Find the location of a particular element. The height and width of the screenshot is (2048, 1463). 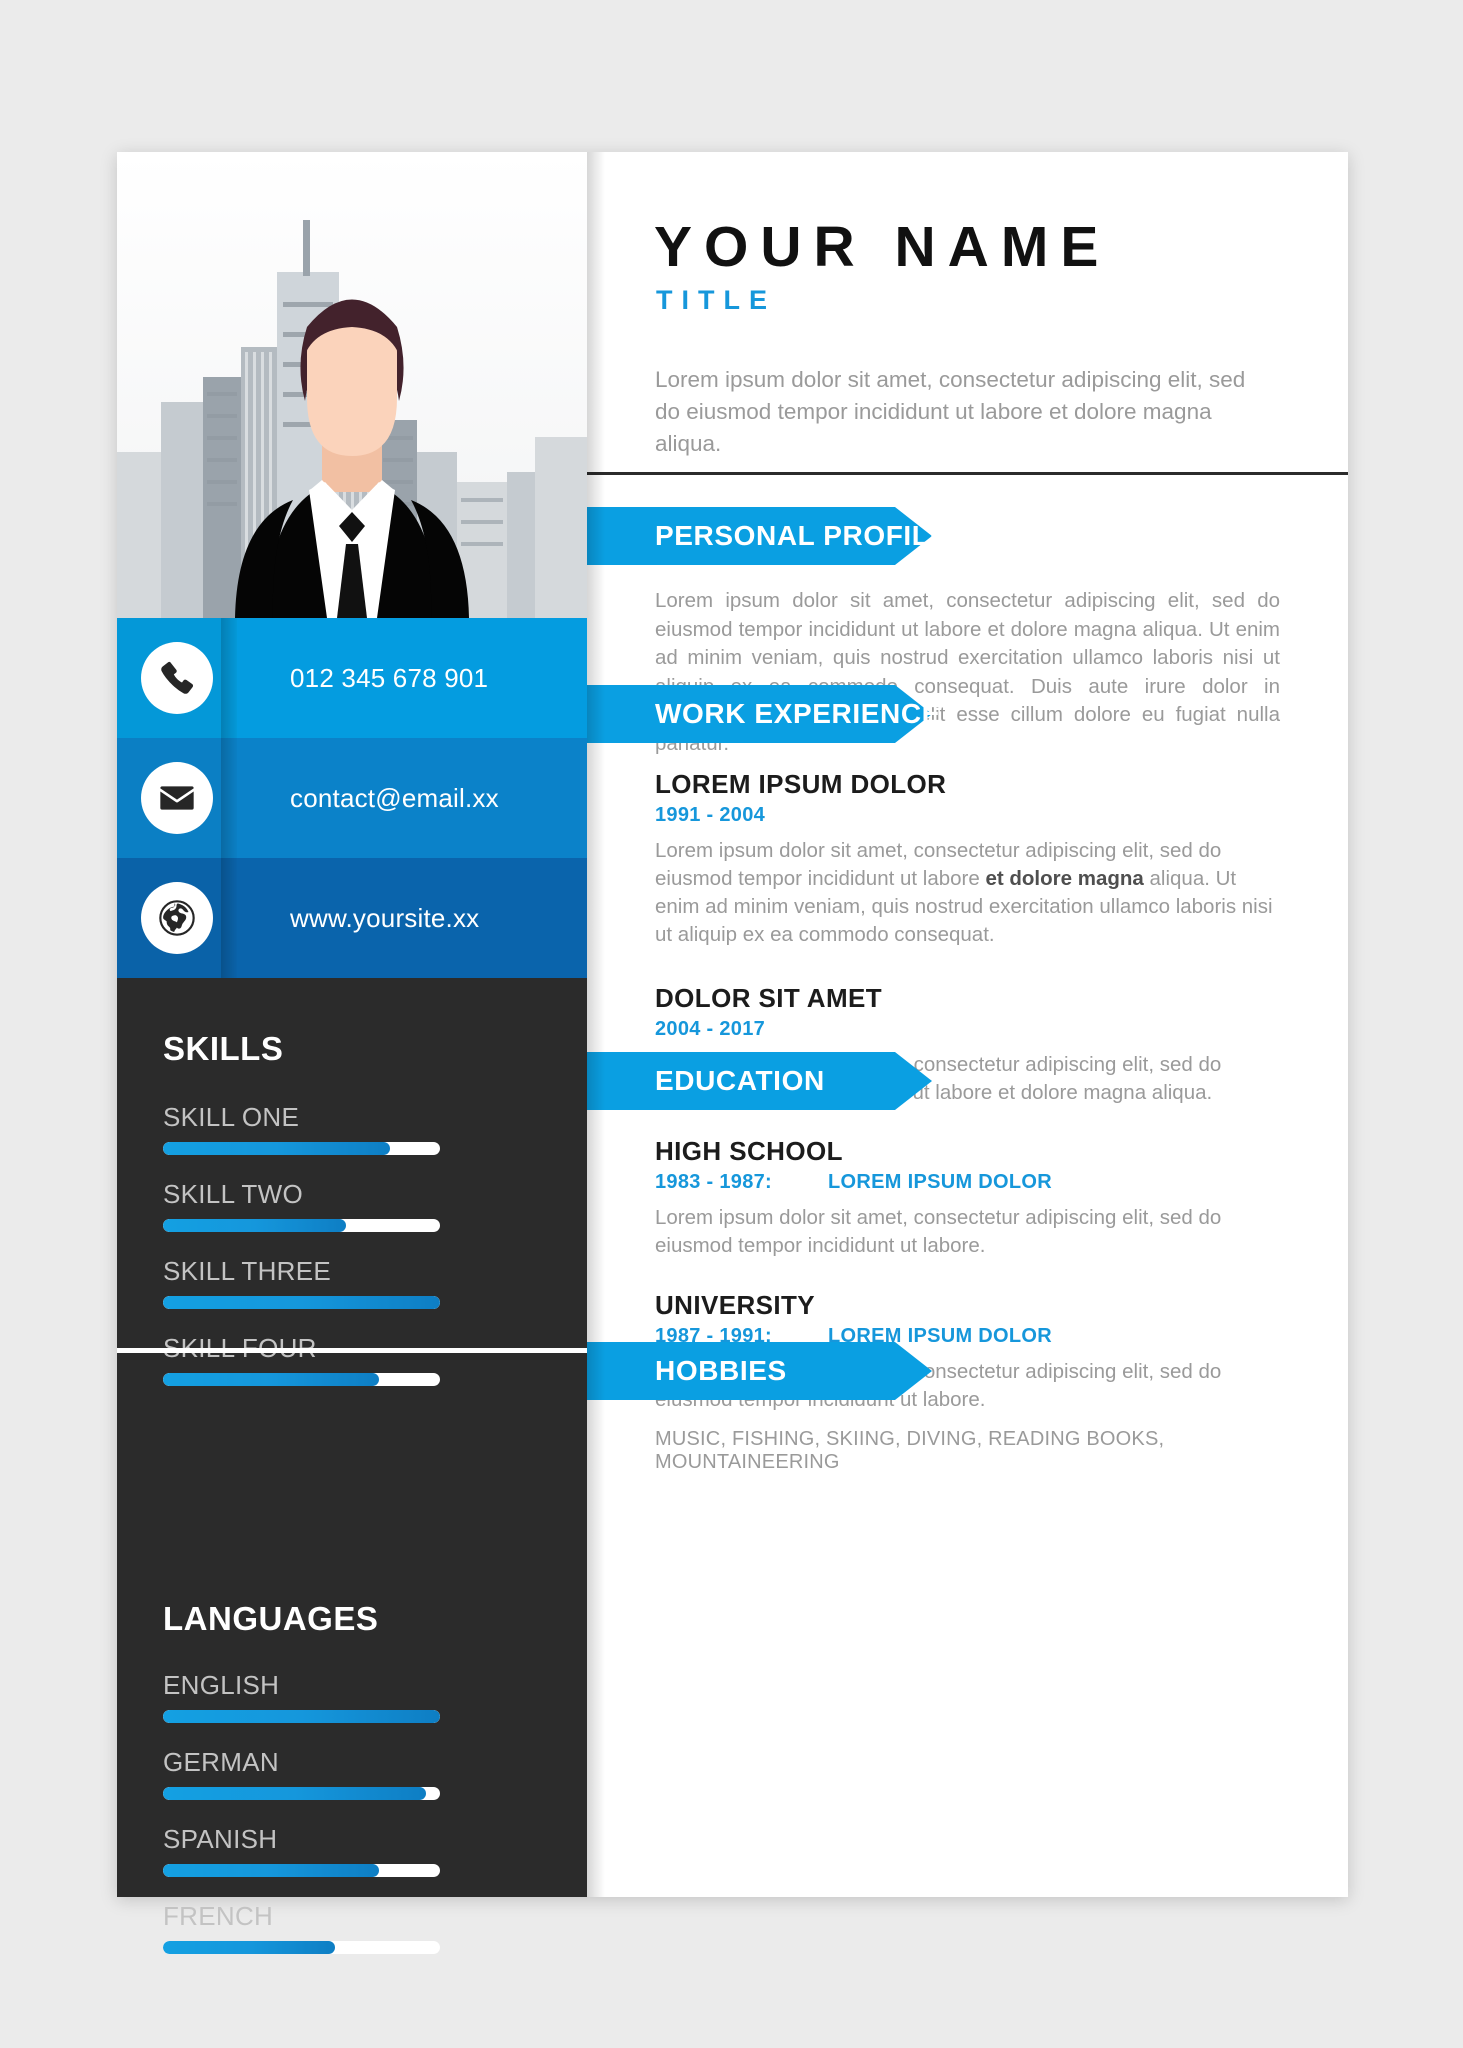

contact-row-website: www.yoursite.xx is located at coordinates (352, 918).